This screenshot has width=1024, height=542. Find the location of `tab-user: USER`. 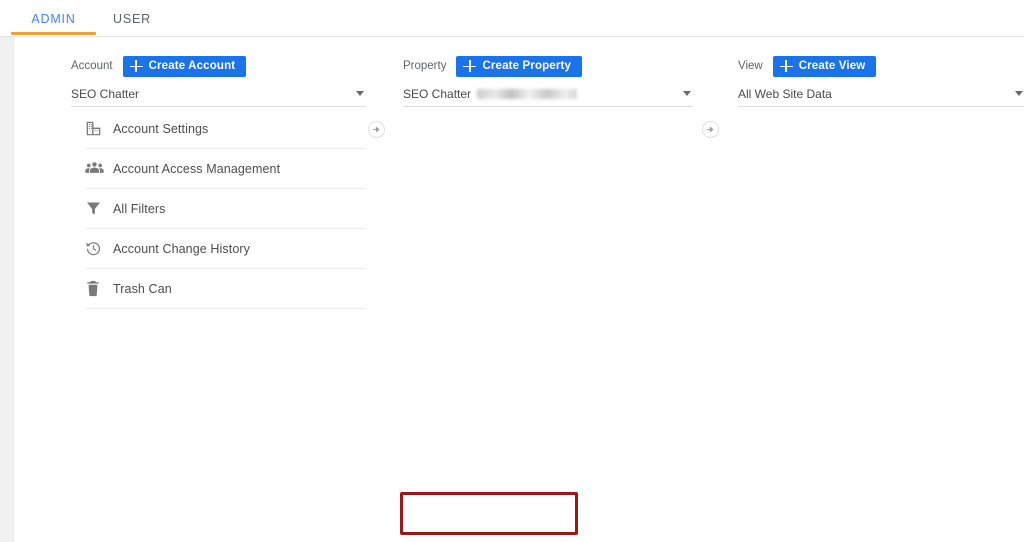

tab-user: USER is located at coordinates (132, 18).